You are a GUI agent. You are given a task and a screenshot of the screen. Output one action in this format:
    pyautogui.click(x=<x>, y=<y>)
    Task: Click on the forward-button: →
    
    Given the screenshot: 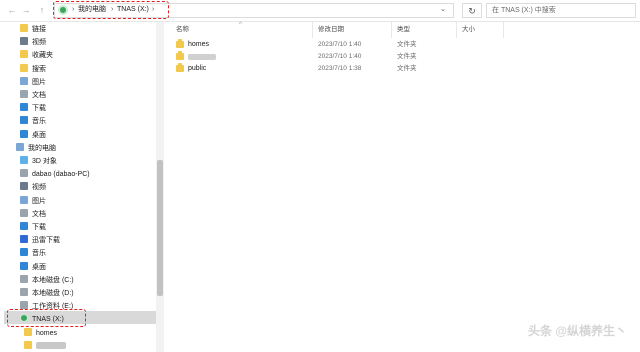 What is the action you would take?
    pyautogui.click(x=26, y=10)
    